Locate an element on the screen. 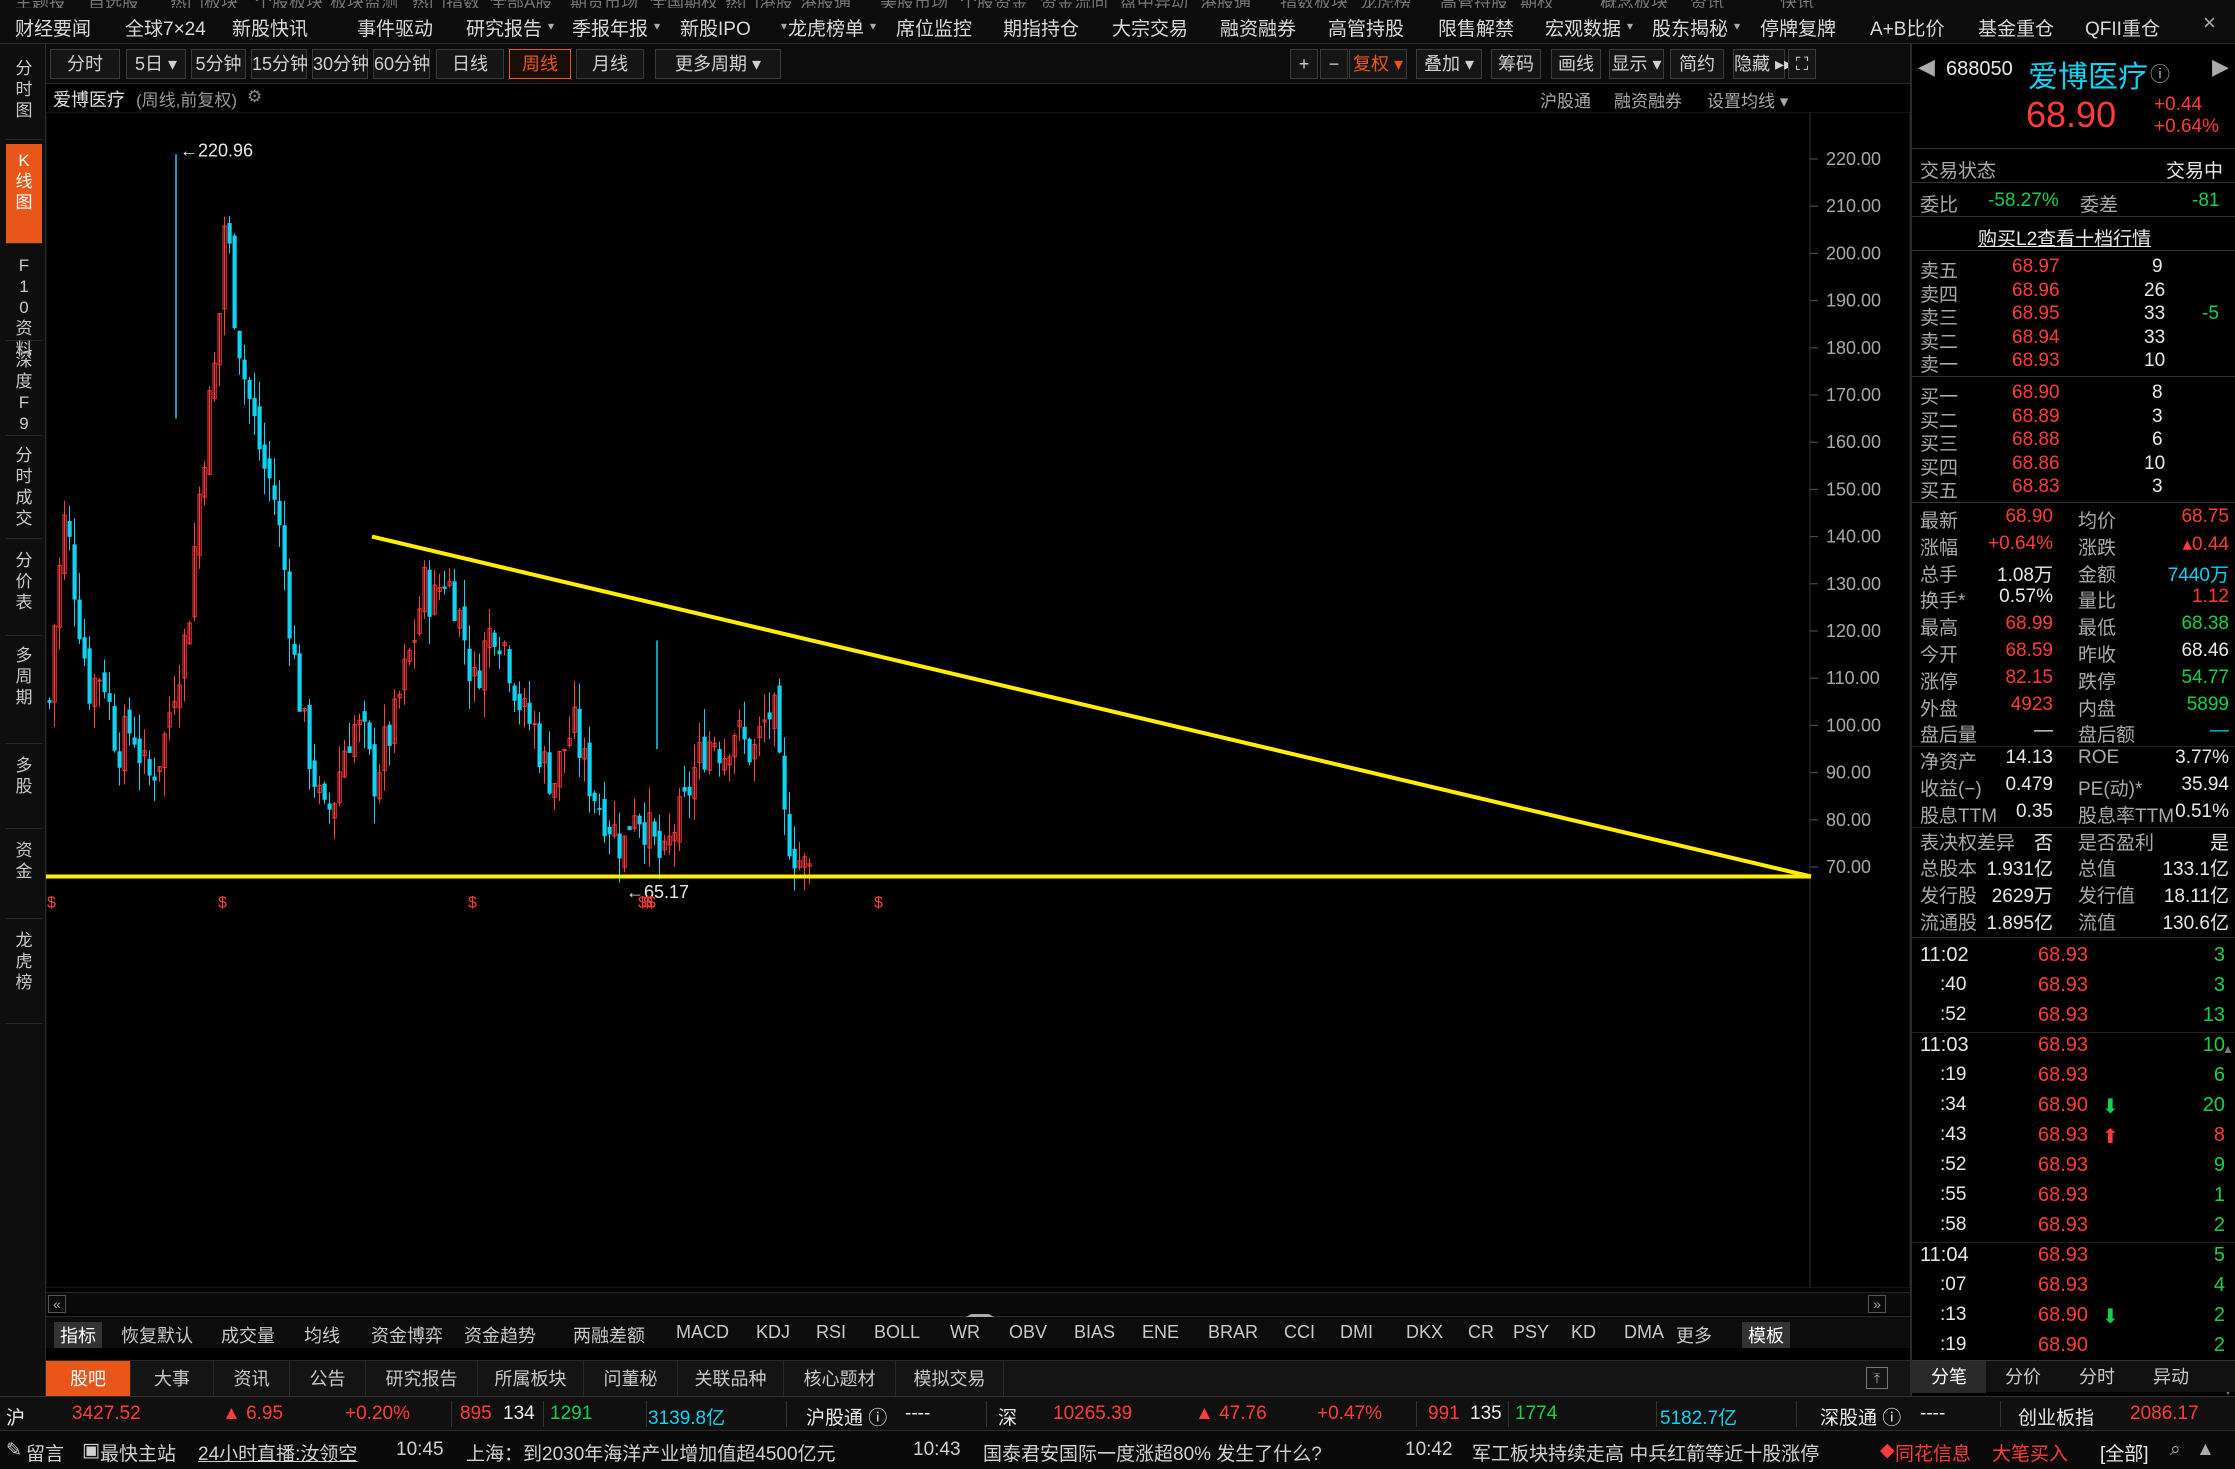 The width and height of the screenshot is (2235, 1469). index-sz-up: 991 is located at coordinates (1444, 1414).